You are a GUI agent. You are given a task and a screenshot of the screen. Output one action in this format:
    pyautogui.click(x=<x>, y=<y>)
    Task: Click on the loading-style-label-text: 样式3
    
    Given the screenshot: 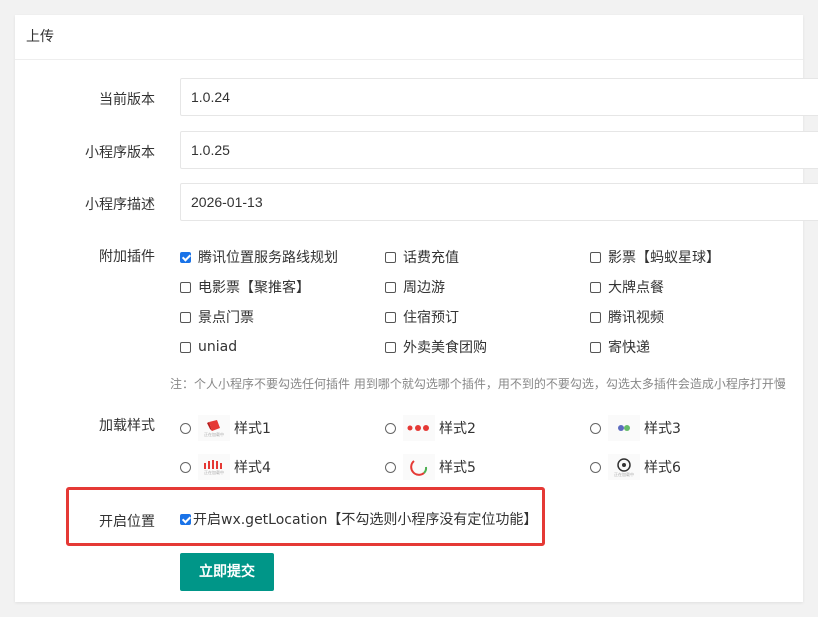 What is the action you would take?
    pyautogui.click(x=662, y=429)
    